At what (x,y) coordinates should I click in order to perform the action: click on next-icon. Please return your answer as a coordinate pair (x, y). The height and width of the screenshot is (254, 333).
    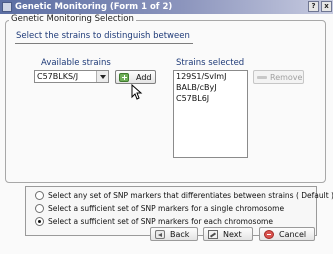
    Looking at the image, I should click on (213, 234).